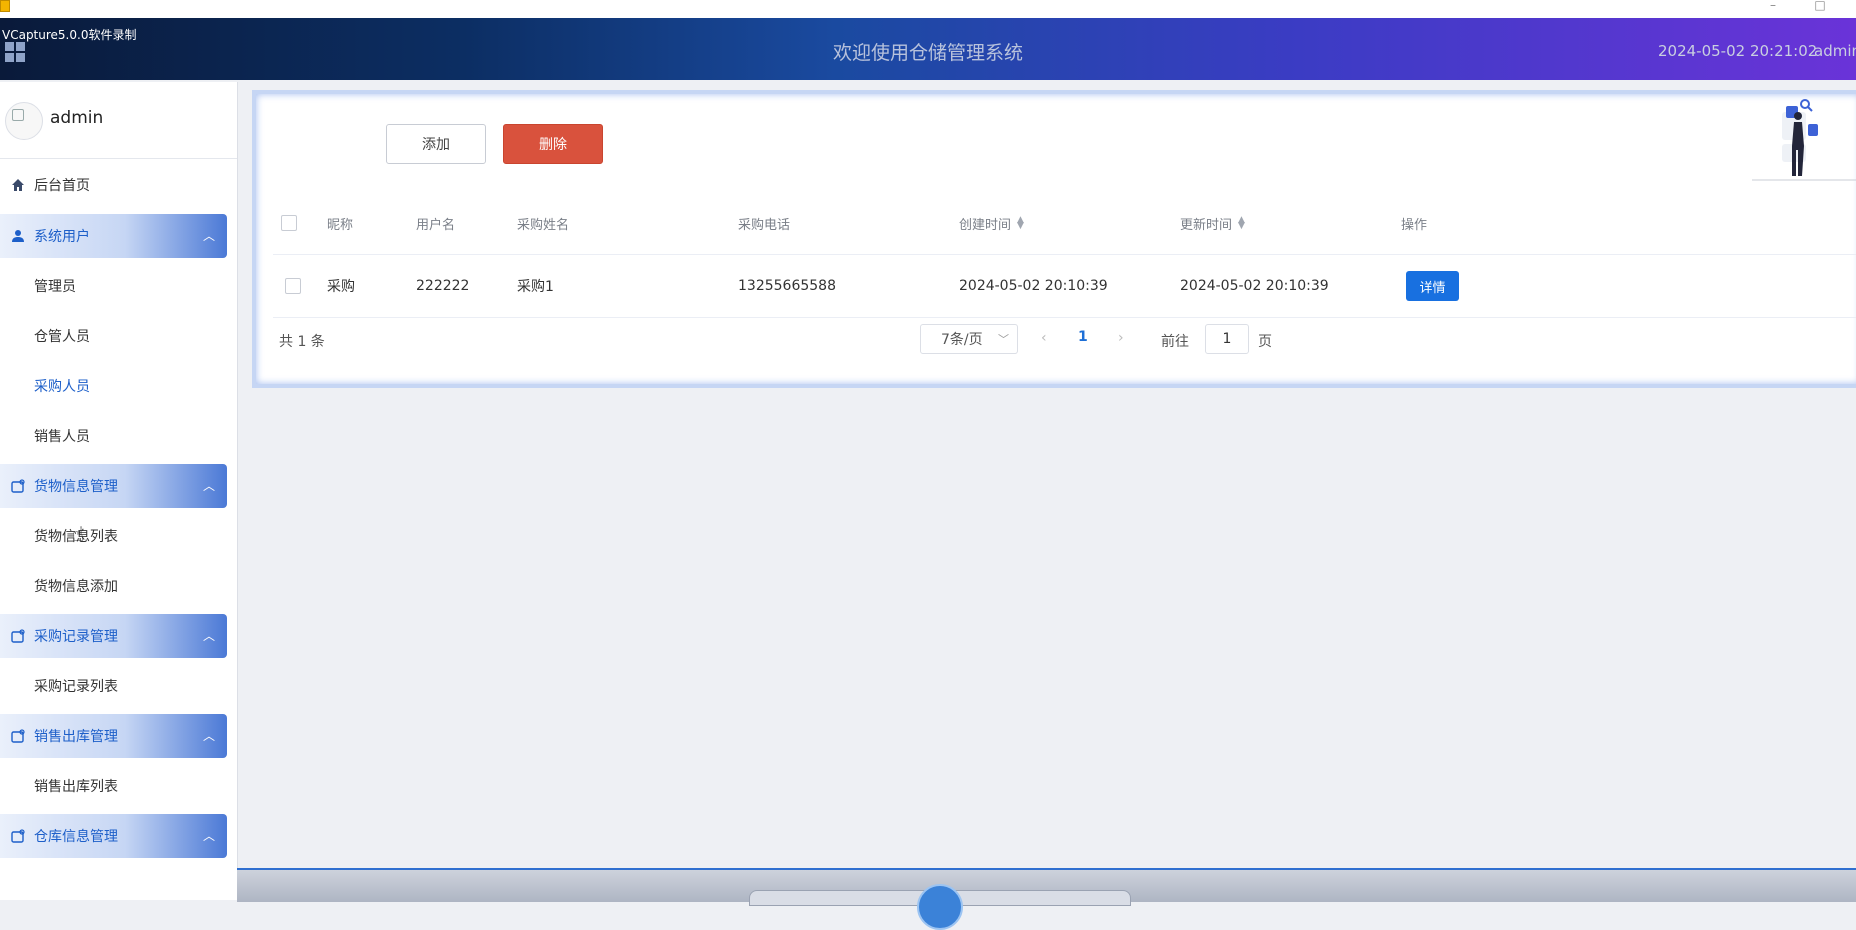  What do you see at coordinates (24, 121) in the screenshot?
I see `avatar` at bounding box center [24, 121].